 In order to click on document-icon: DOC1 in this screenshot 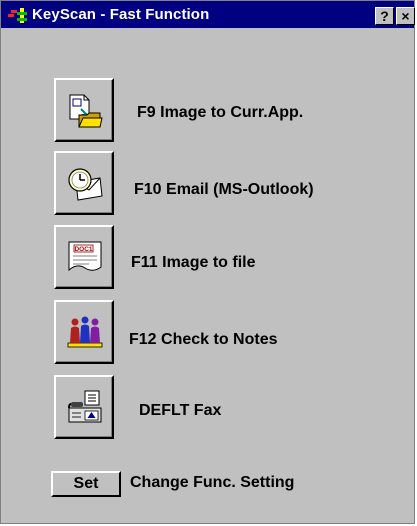, I will do `click(85, 256)`.